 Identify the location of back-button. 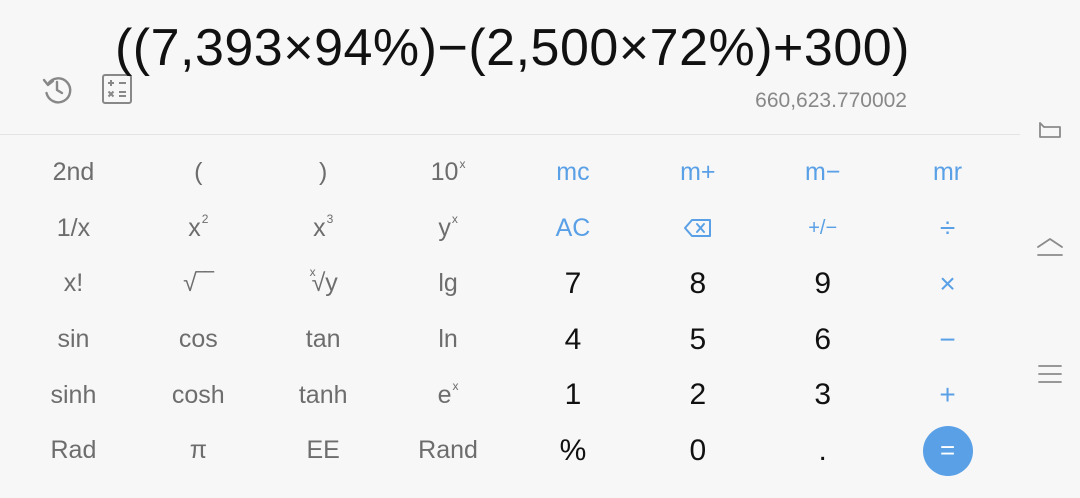
(1050, 130).